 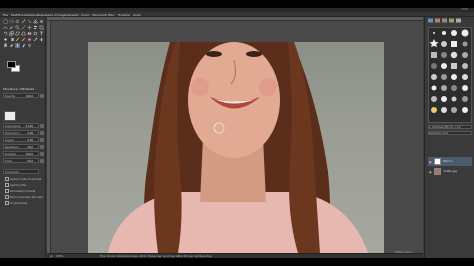 I want to click on brush-name-label: 2. Hardness 050 (51 × 51), so click(x=450, y=127).